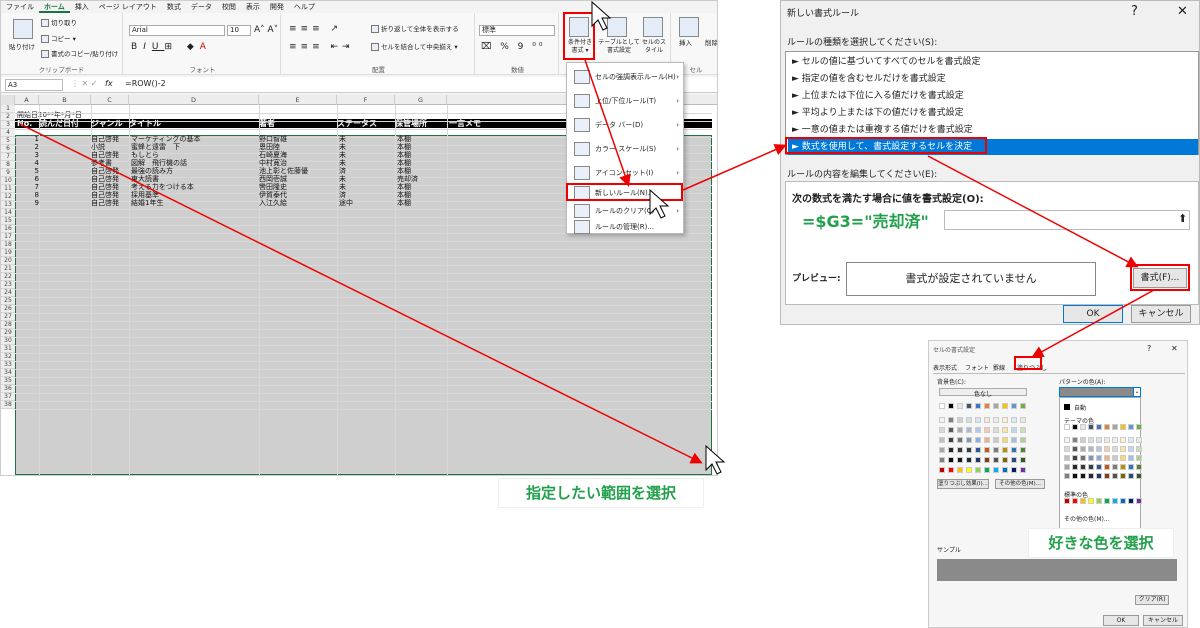  What do you see at coordinates (1033, 211) in the screenshot?
I see `arrow-to-format` at bounding box center [1033, 211].